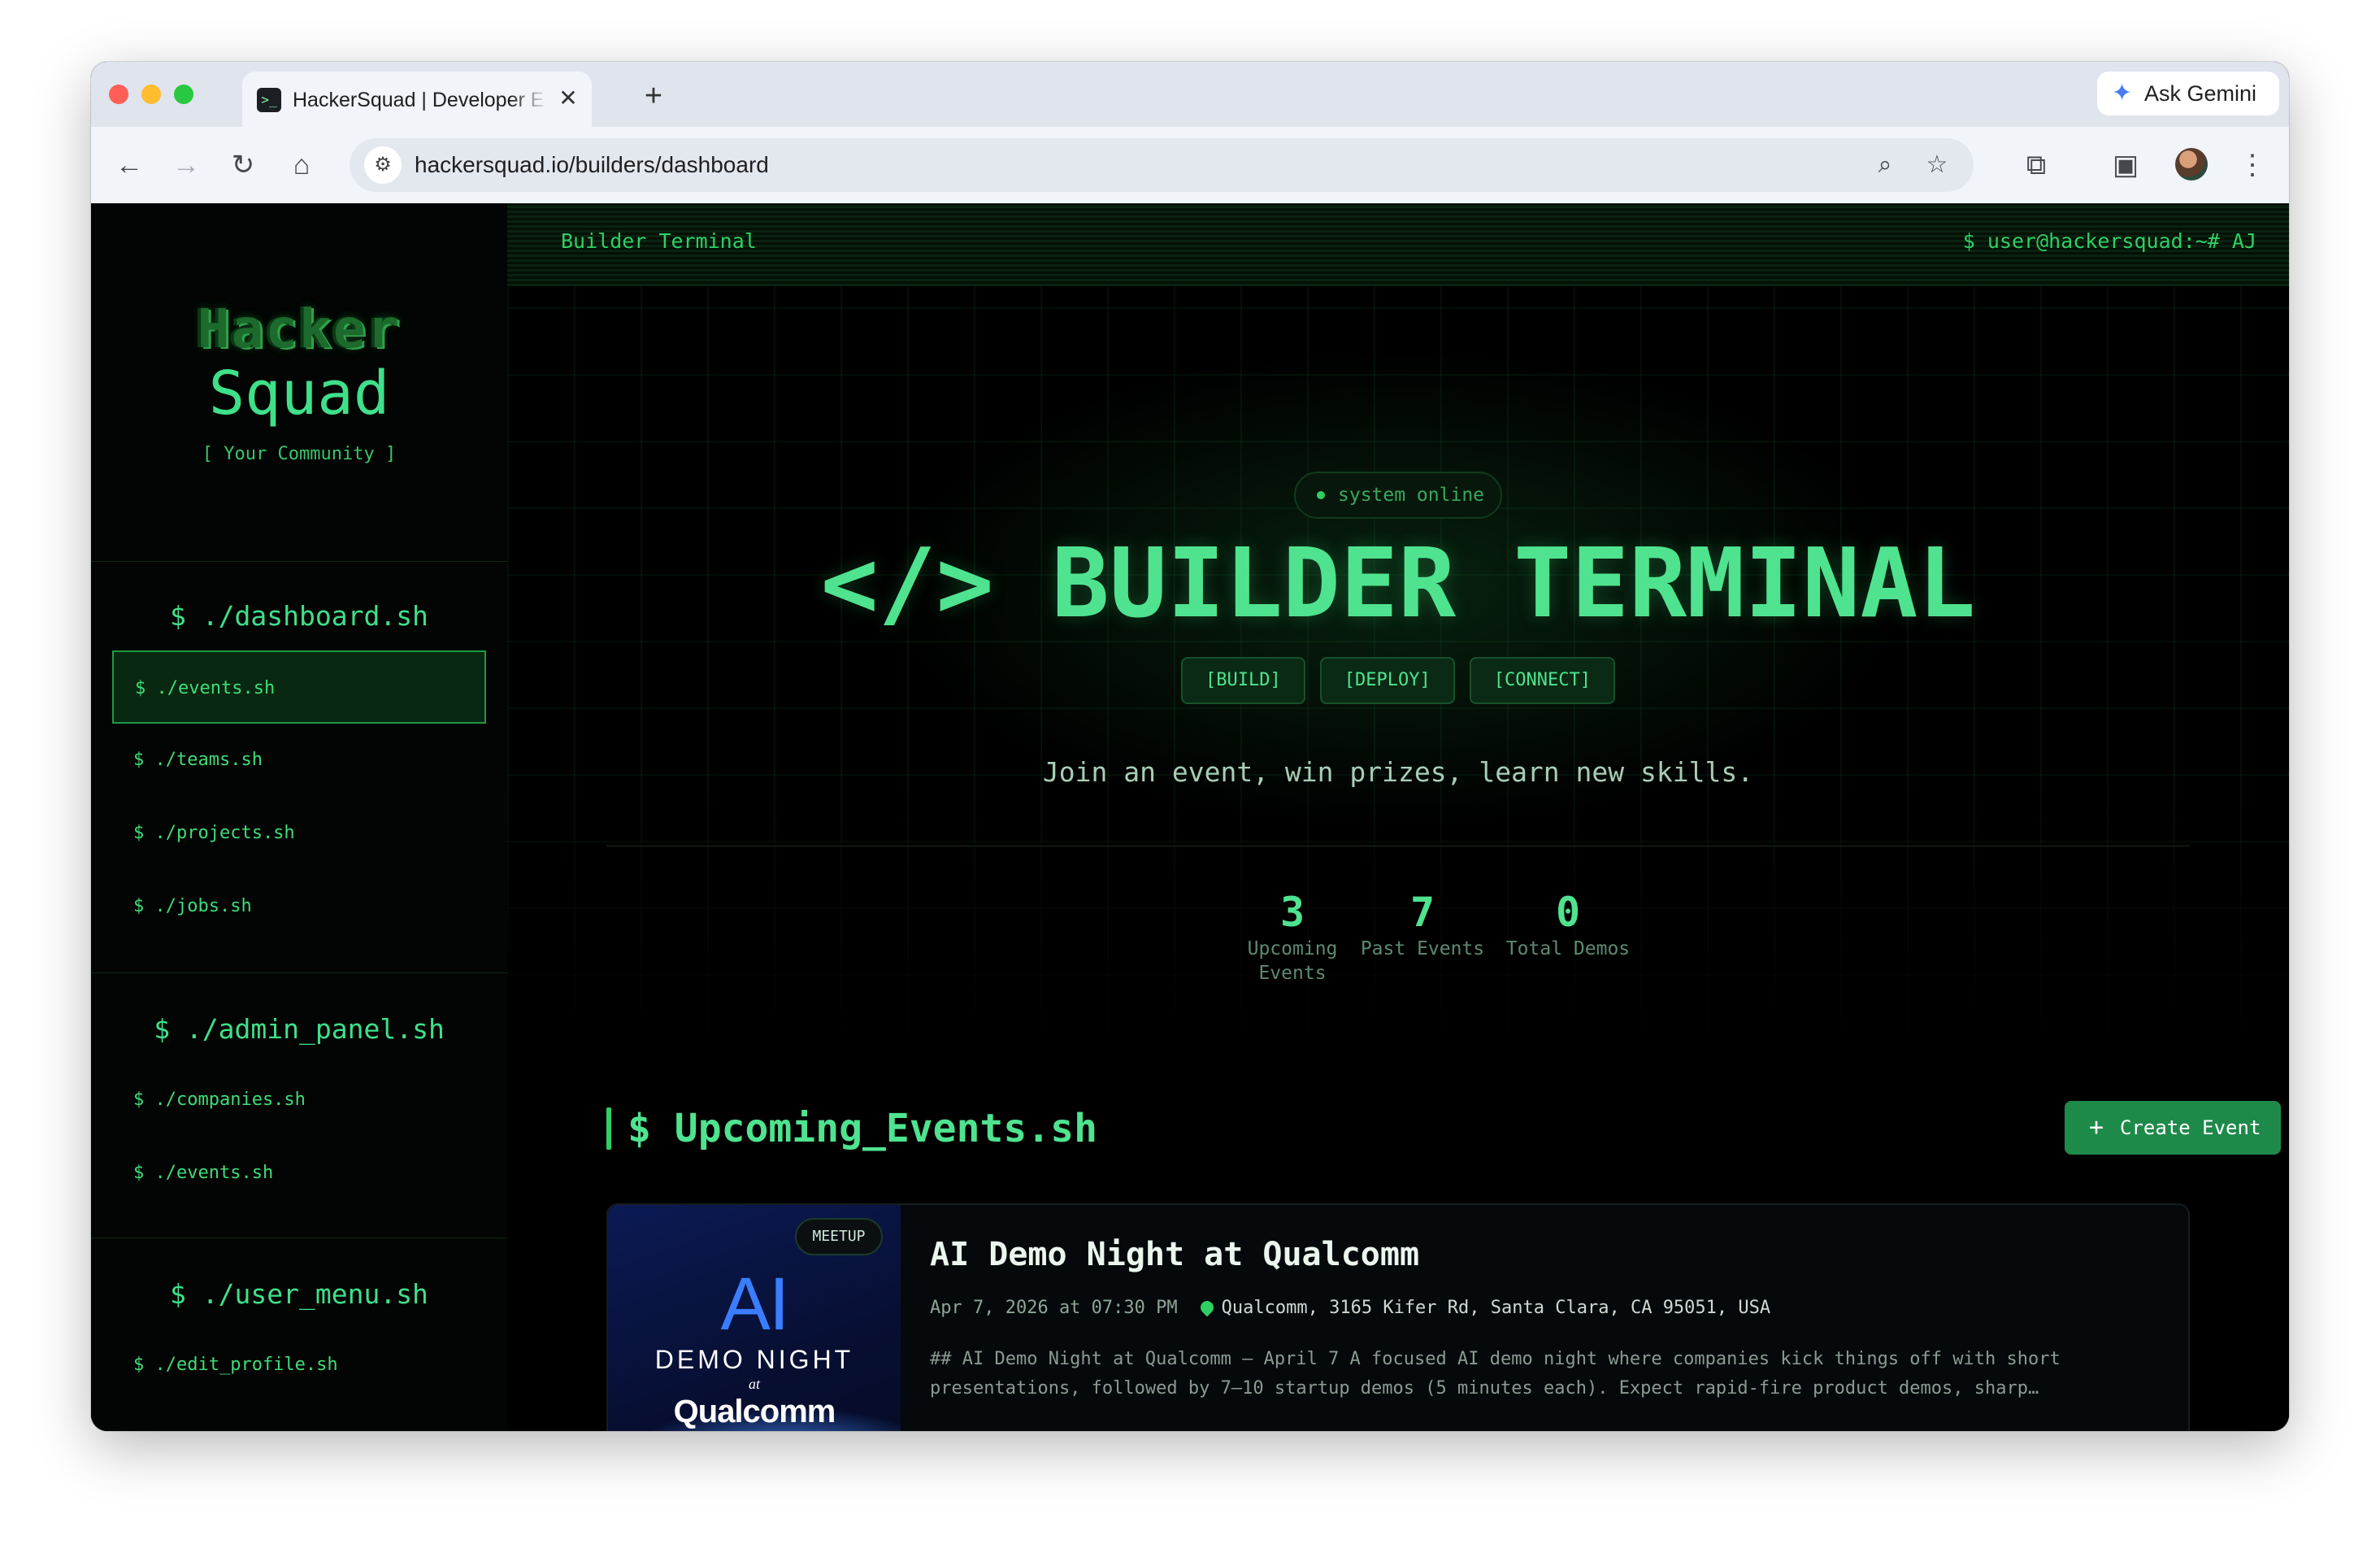 The height and width of the screenshot is (1553, 2380). What do you see at coordinates (2252, 165) in the screenshot?
I see `more-menu-icon: ⋮` at bounding box center [2252, 165].